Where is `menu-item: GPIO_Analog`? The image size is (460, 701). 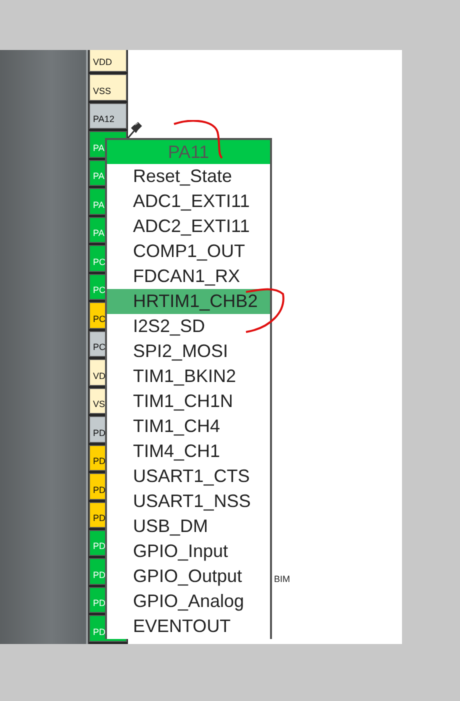 menu-item: GPIO_Analog is located at coordinates (188, 601).